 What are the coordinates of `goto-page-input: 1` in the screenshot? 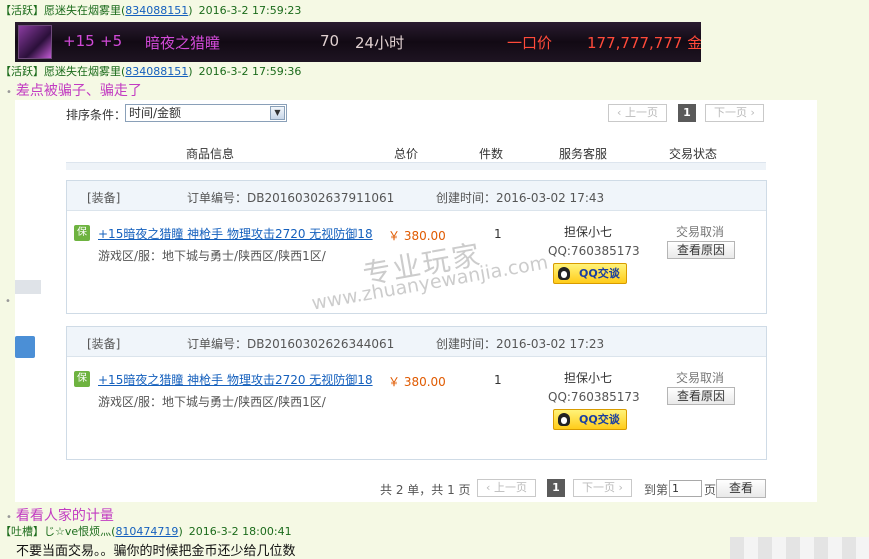 It's located at (685, 488).